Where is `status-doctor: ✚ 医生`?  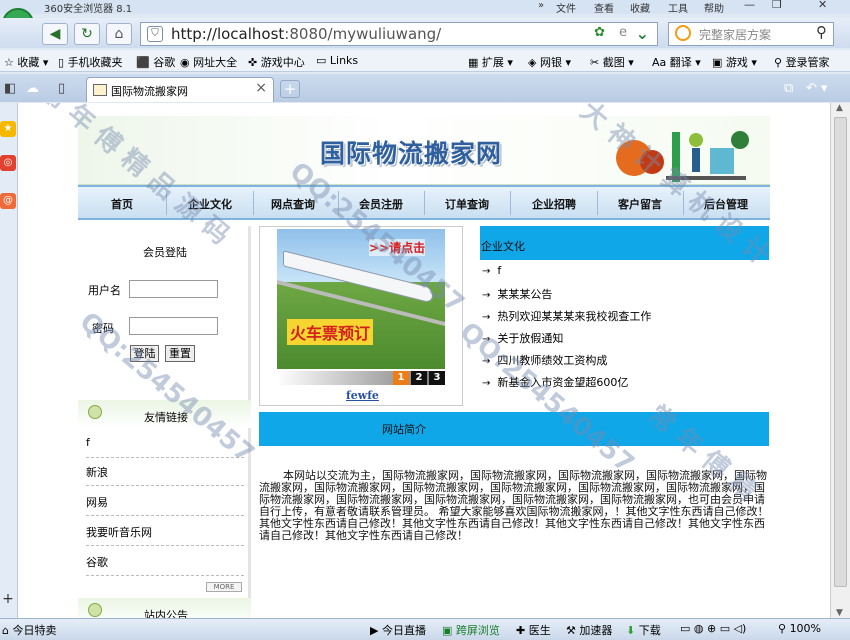
status-doctor: ✚ 医生 is located at coordinates (533, 630).